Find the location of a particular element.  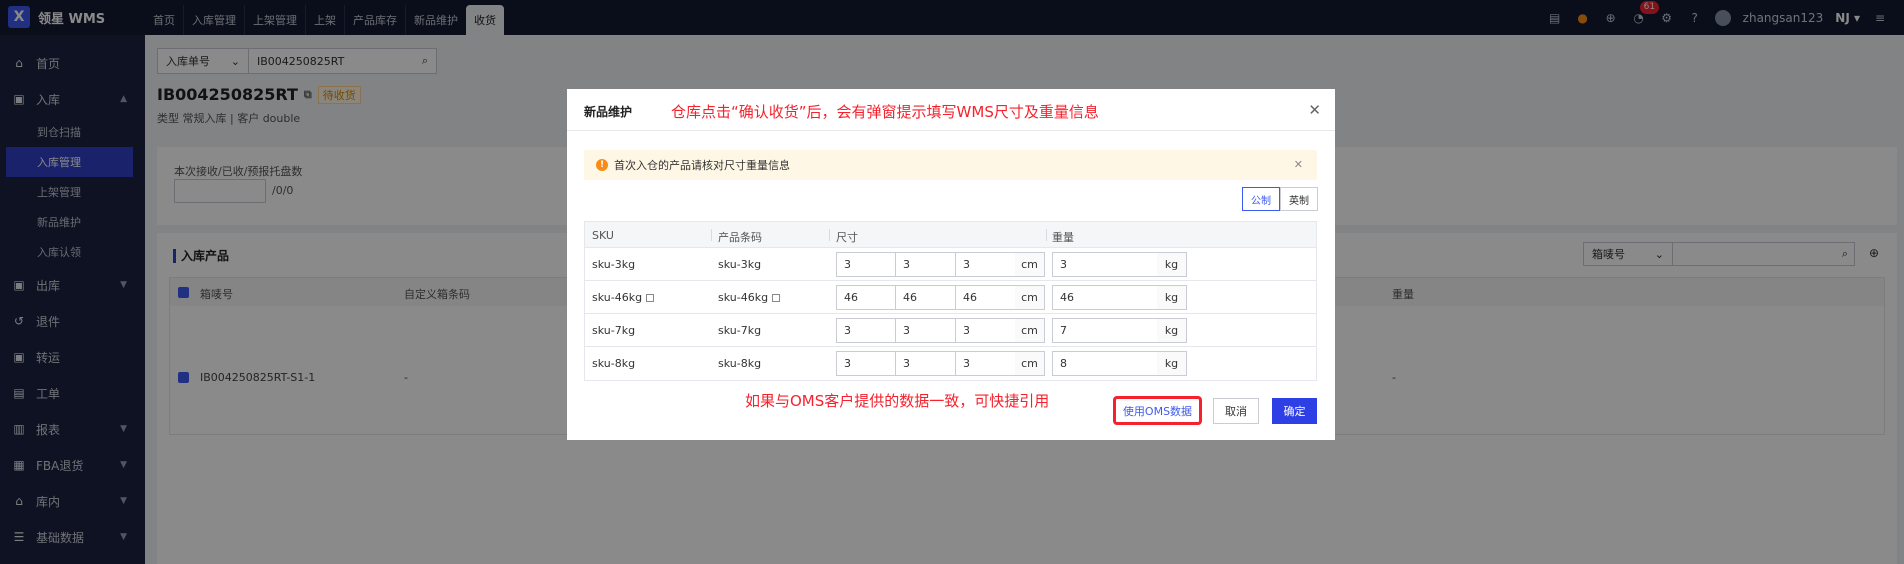

height-input: 46 is located at coordinates (985, 297).